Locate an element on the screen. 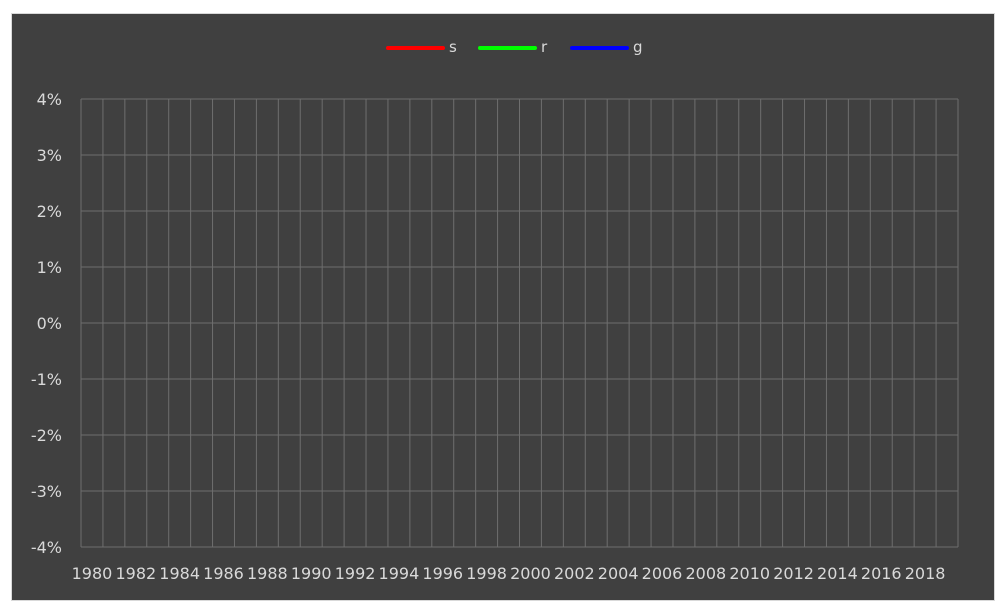 The height and width of the screenshot is (613, 1007). x-tick-label: 1988 is located at coordinates (267, 573).